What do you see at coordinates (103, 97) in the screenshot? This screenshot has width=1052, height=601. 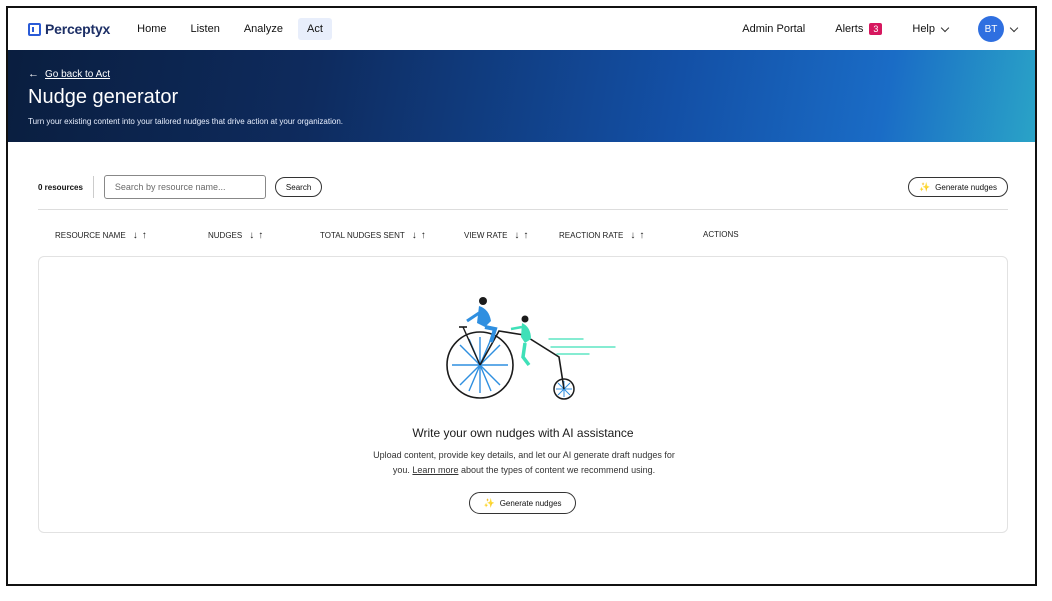 I see `page-title: Nudge generator` at bounding box center [103, 97].